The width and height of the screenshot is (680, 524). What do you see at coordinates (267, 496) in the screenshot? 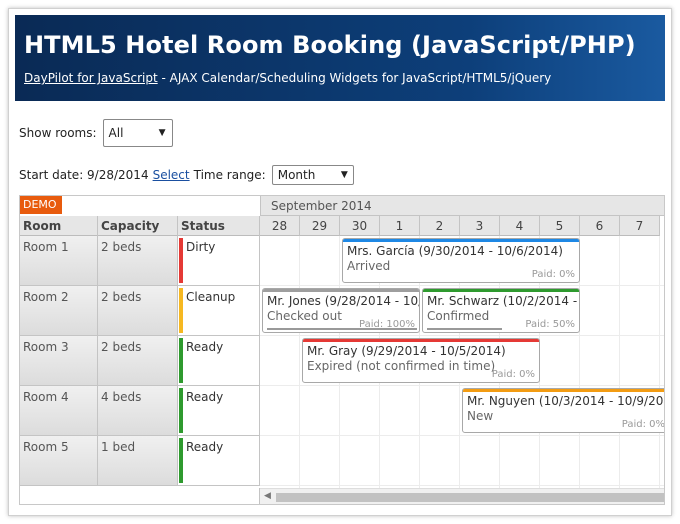
I see `scroll-left-arrow-icon: ◀` at bounding box center [267, 496].